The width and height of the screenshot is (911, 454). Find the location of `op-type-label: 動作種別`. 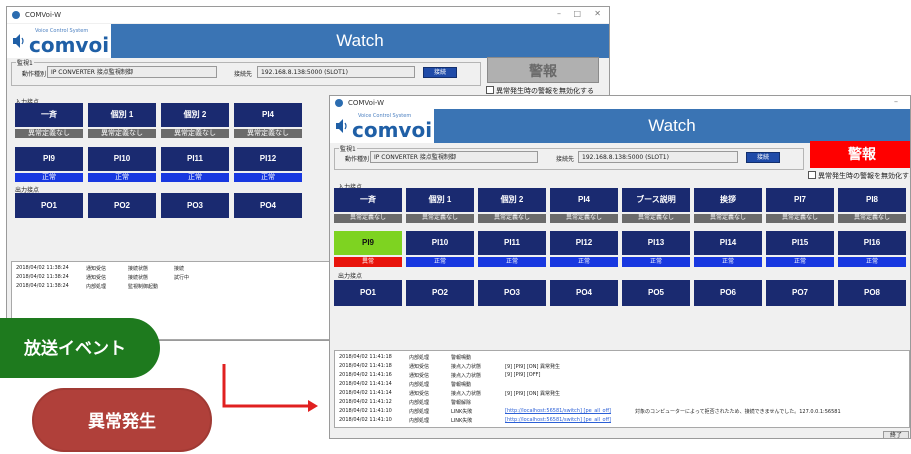

op-type-label: 動作種別 is located at coordinates (357, 159).